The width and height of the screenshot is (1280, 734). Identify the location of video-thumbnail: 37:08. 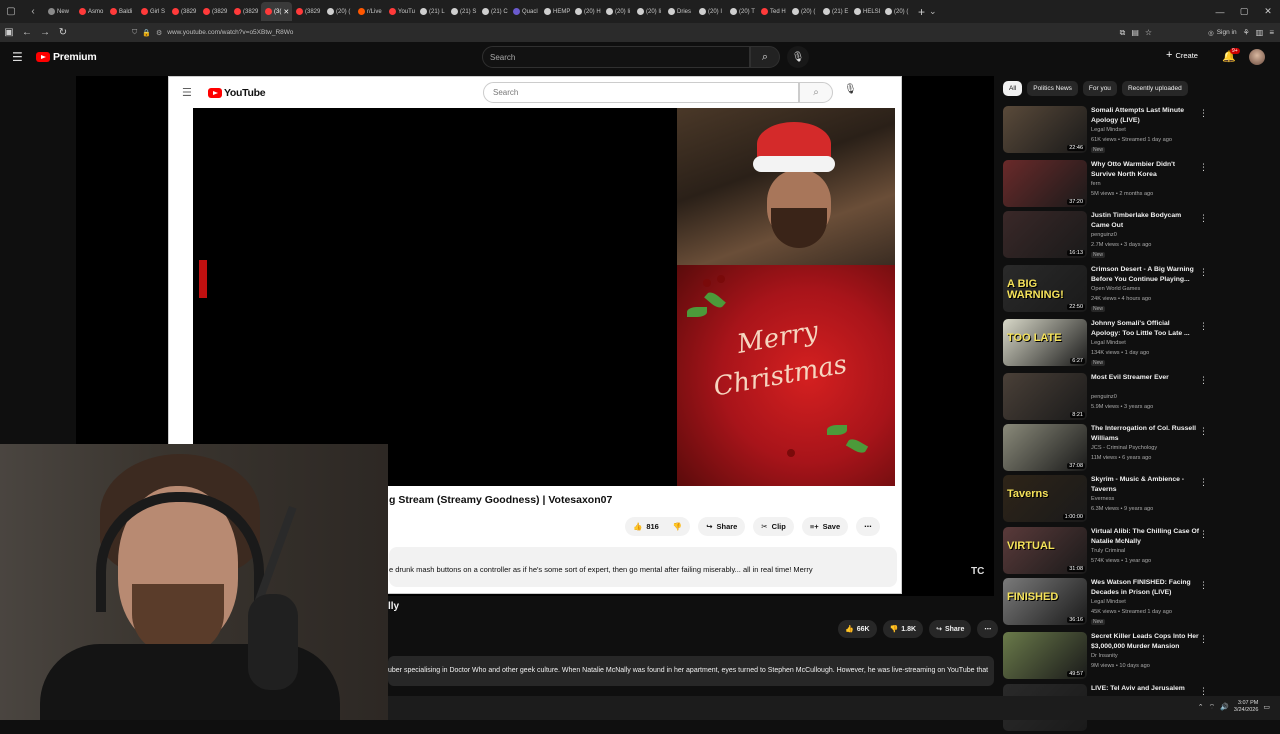
(1045, 447).